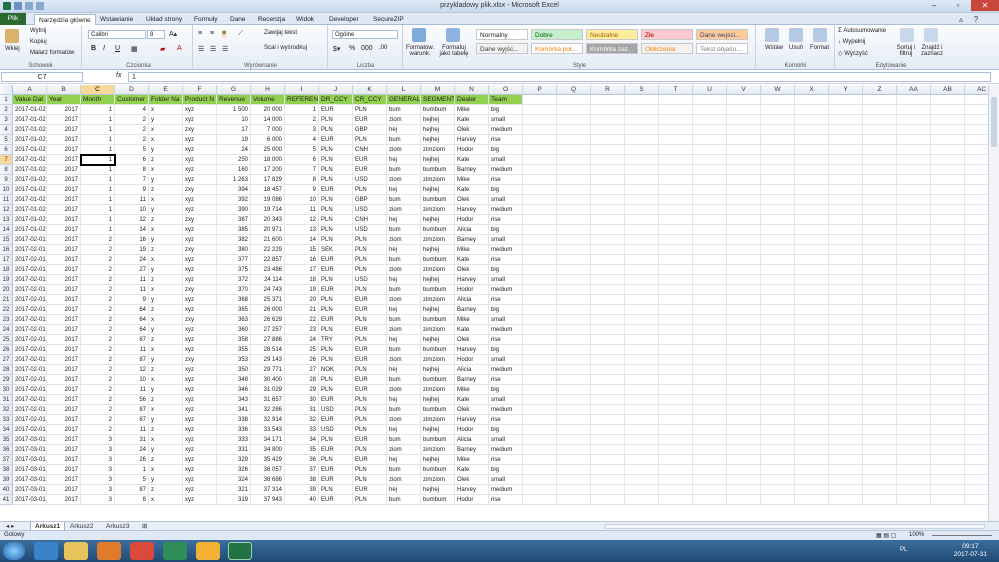 The width and height of the screenshot is (999, 562). Describe the element at coordinates (116, 19) in the screenshot. I see `tab-insert: Wstawianie` at that location.